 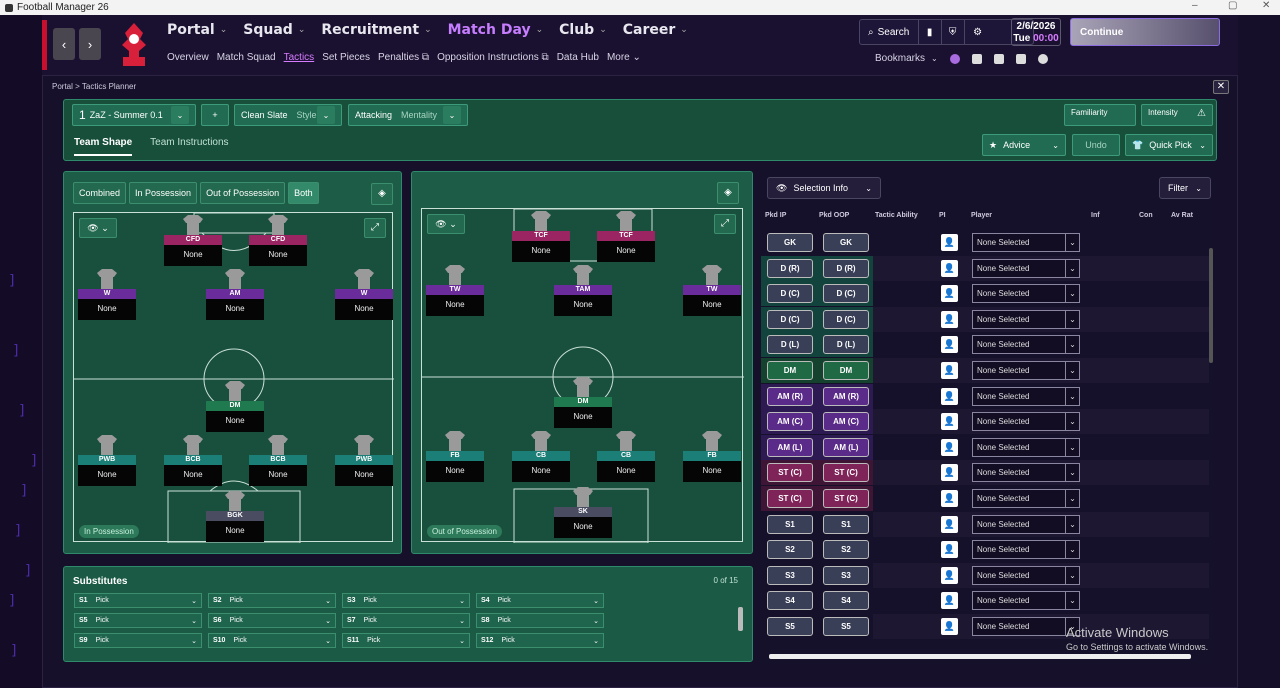 What do you see at coordinates (1182, 215) in the screenshot?
I see `column-header: Av Rat` at bounding box center [1182, 215].